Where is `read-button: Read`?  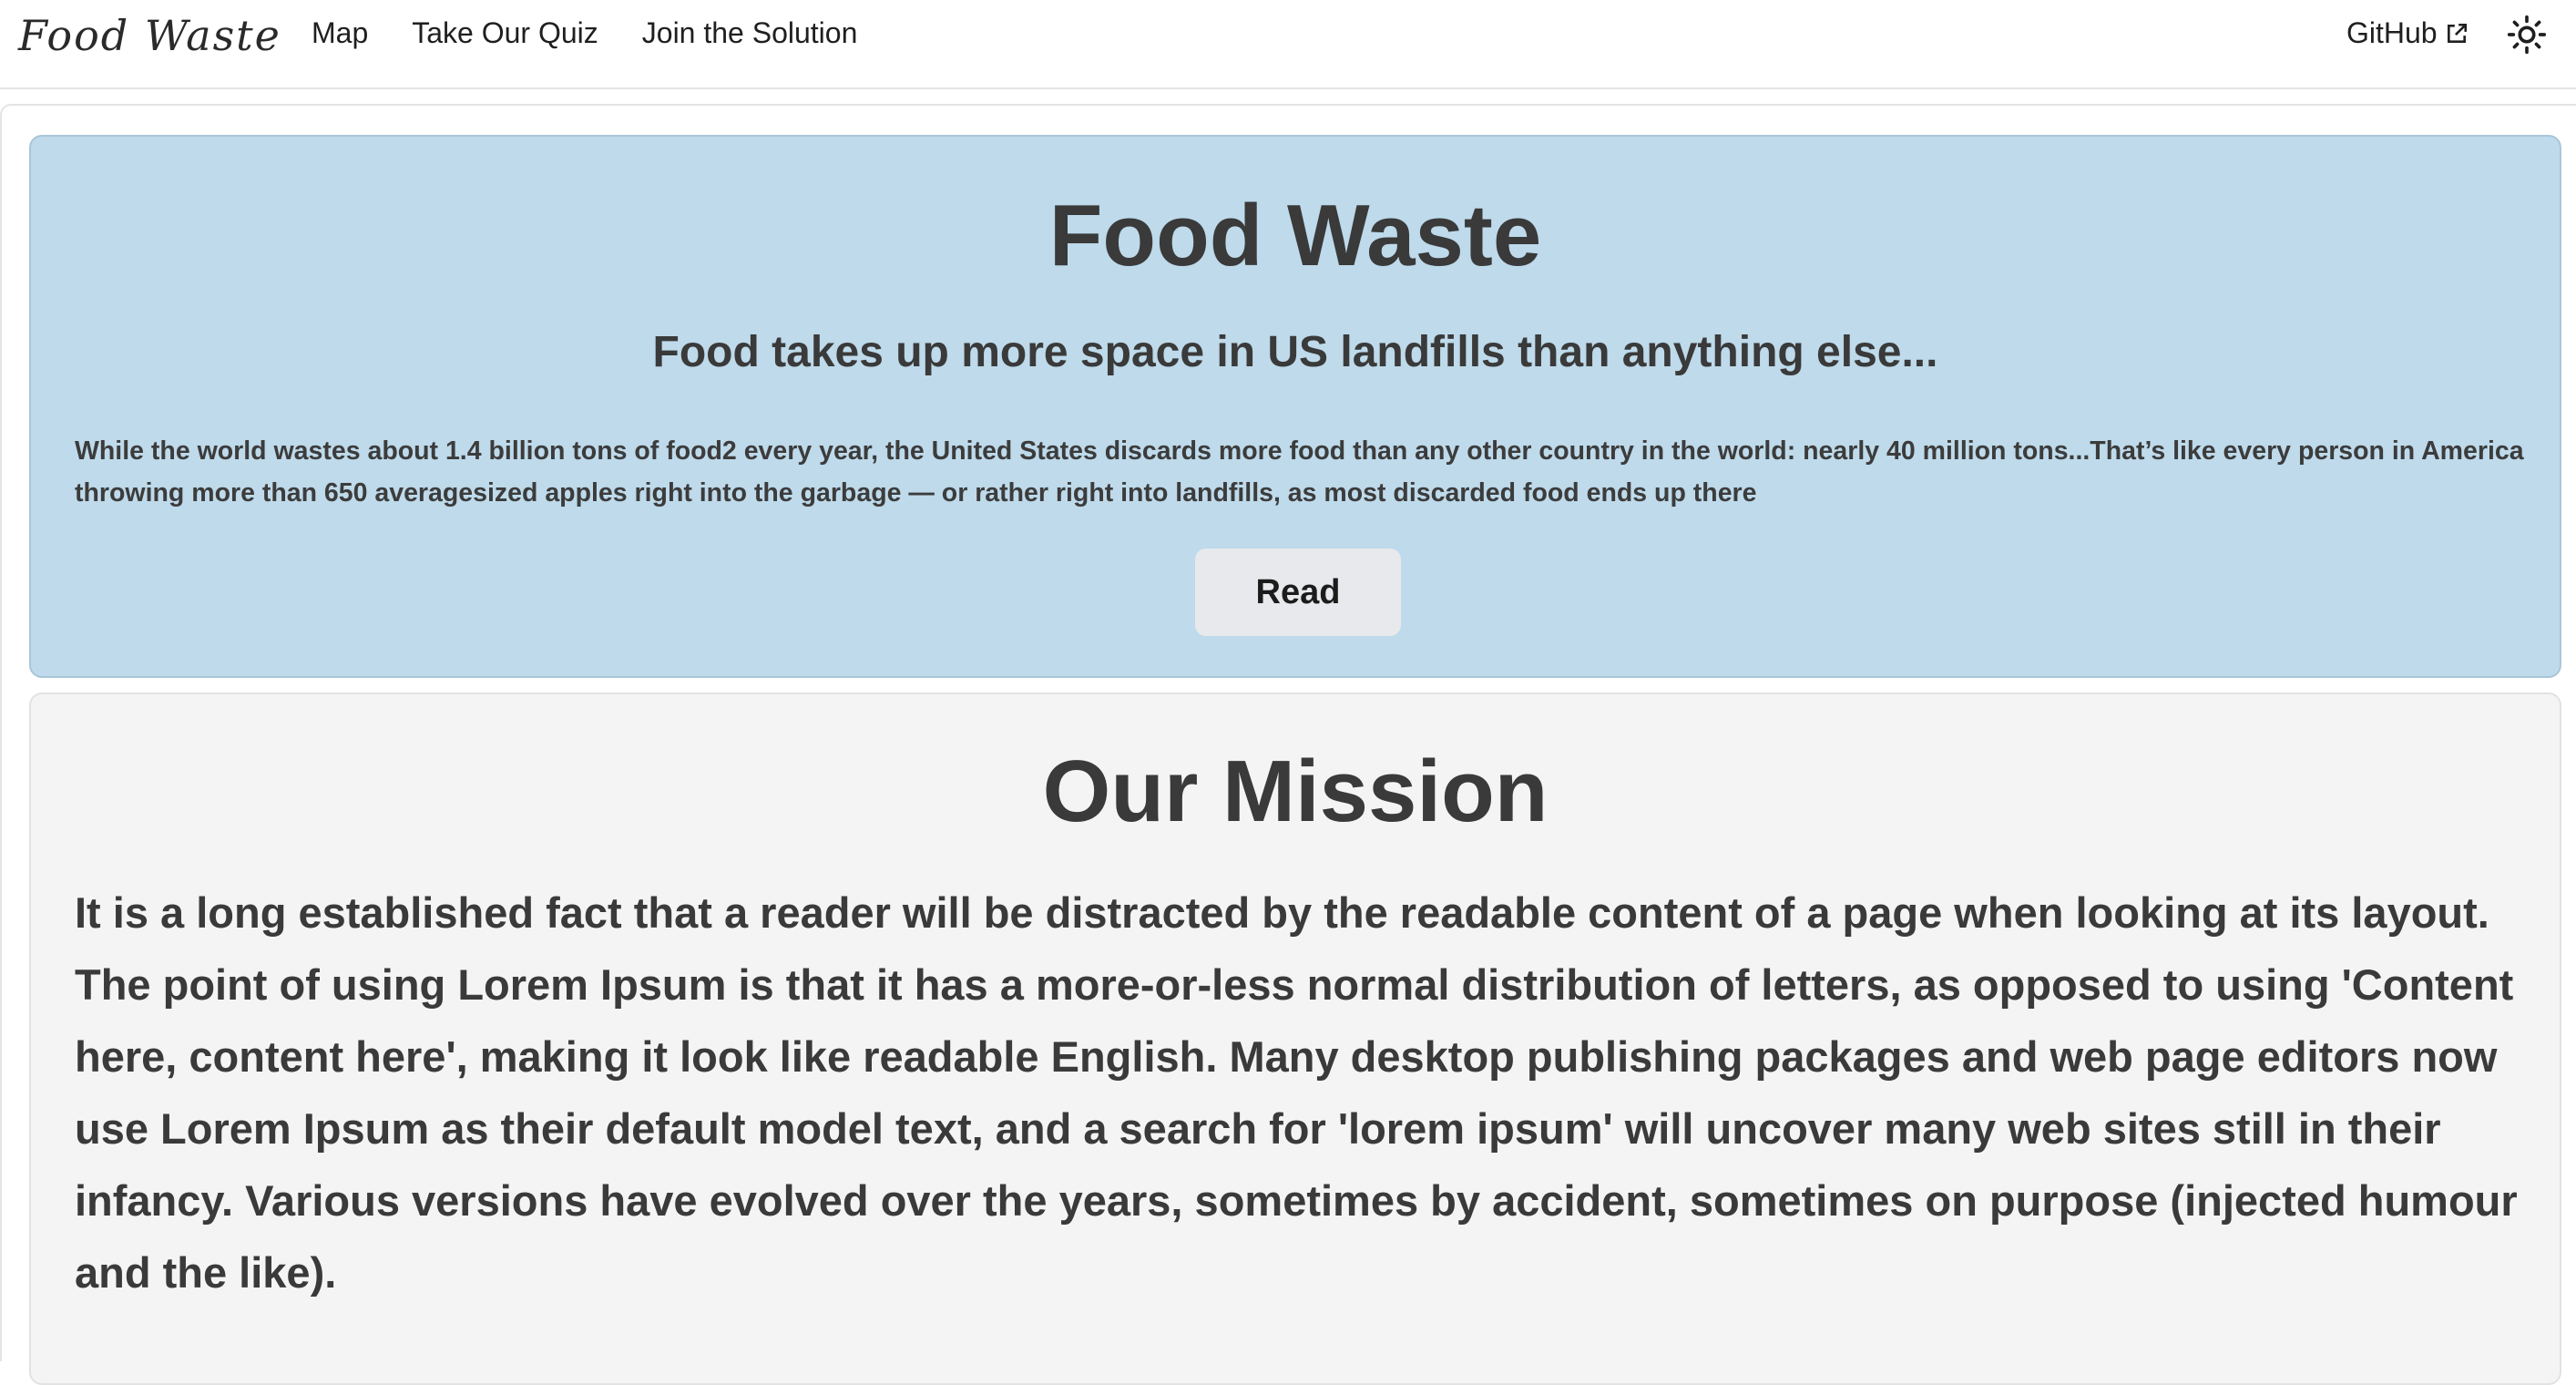
read-button: Read is located at coordinates (1298, 592).